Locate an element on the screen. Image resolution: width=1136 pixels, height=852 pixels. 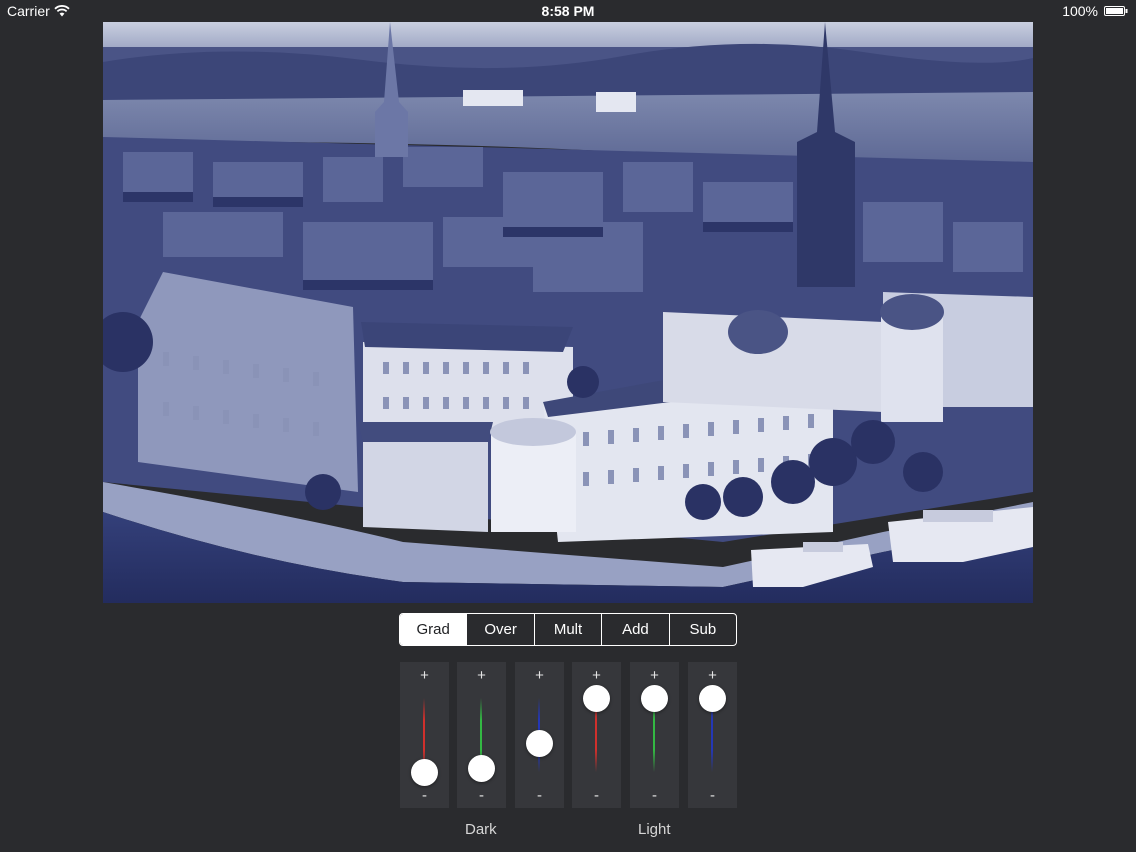
slider-light-red: + - is located at coordinates (596, 735).